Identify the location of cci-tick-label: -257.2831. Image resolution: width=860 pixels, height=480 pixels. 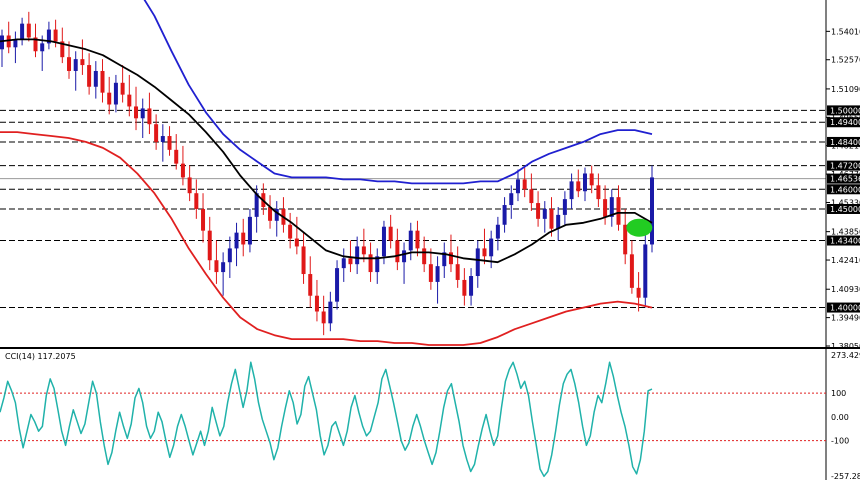
(845, 476).